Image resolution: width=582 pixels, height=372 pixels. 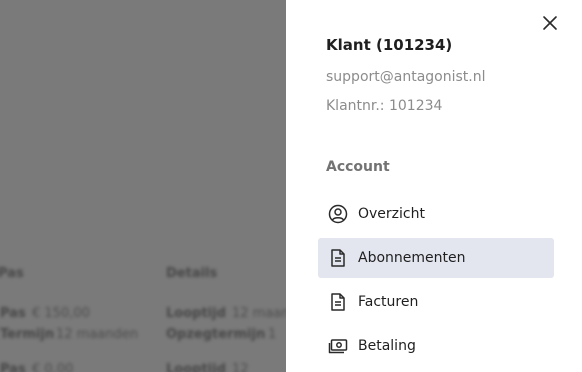 I want to click on menu-item-label: Overzicht, so click(x=391, y=214).